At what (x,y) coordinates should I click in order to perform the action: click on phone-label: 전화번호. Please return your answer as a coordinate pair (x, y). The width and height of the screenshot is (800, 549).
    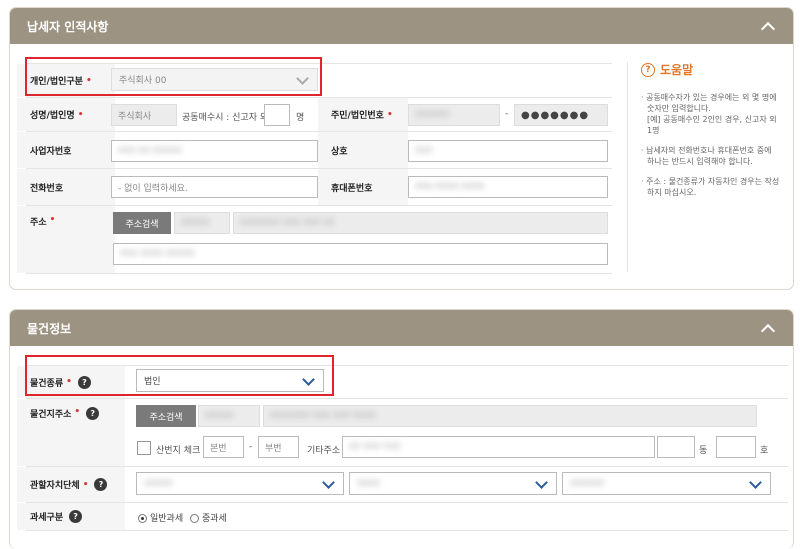
    Looking at the image, I should click on (66, 187).